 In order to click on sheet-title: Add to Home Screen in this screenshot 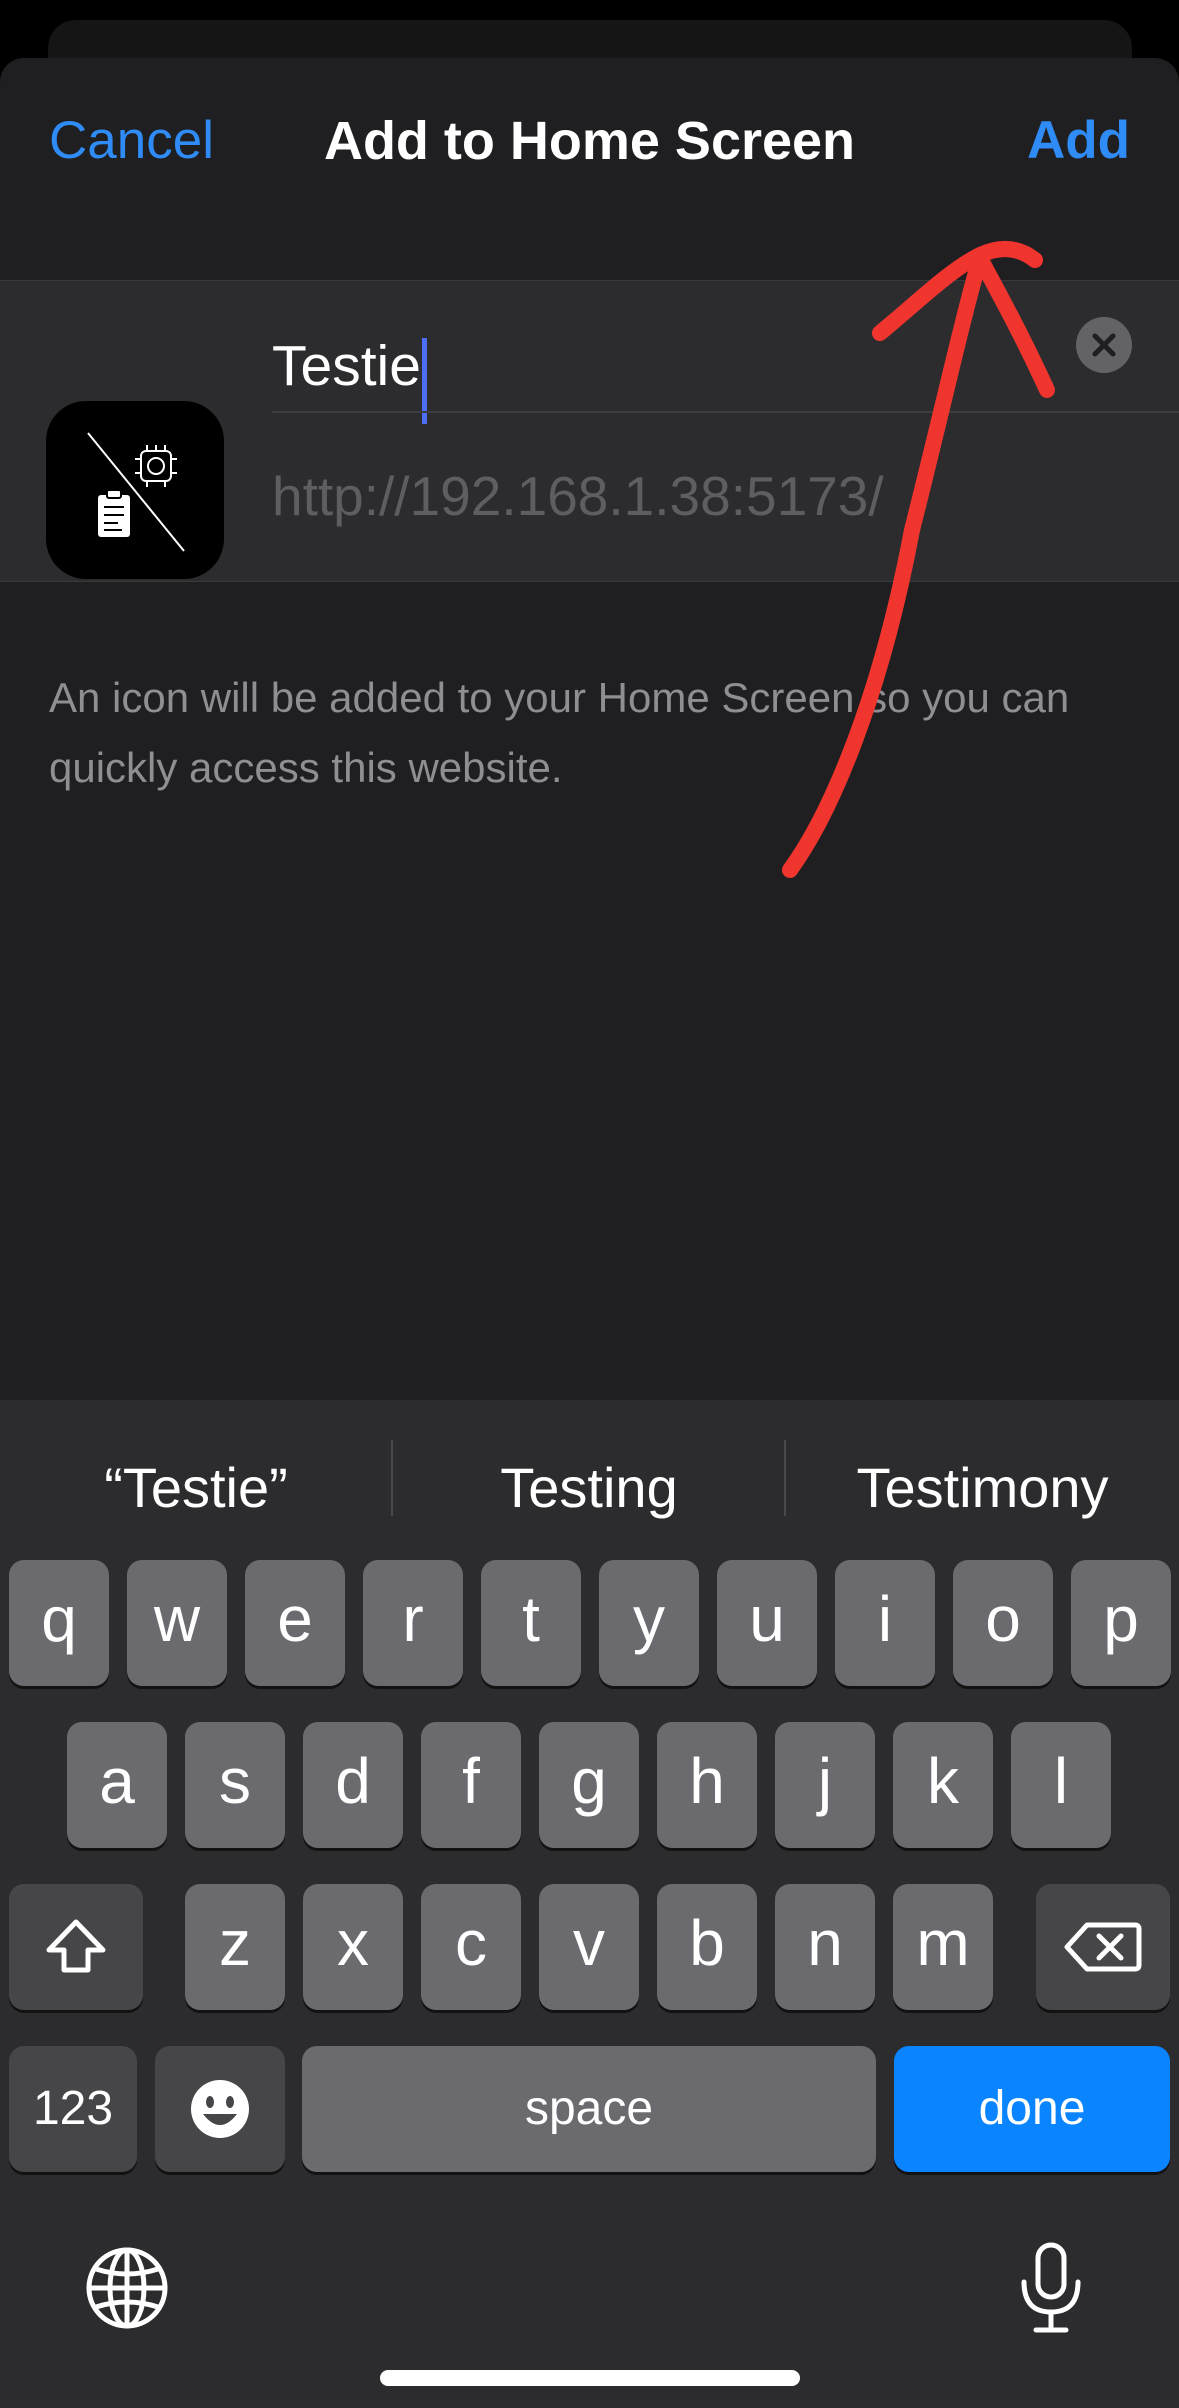, I will do `click(589, 141)`.